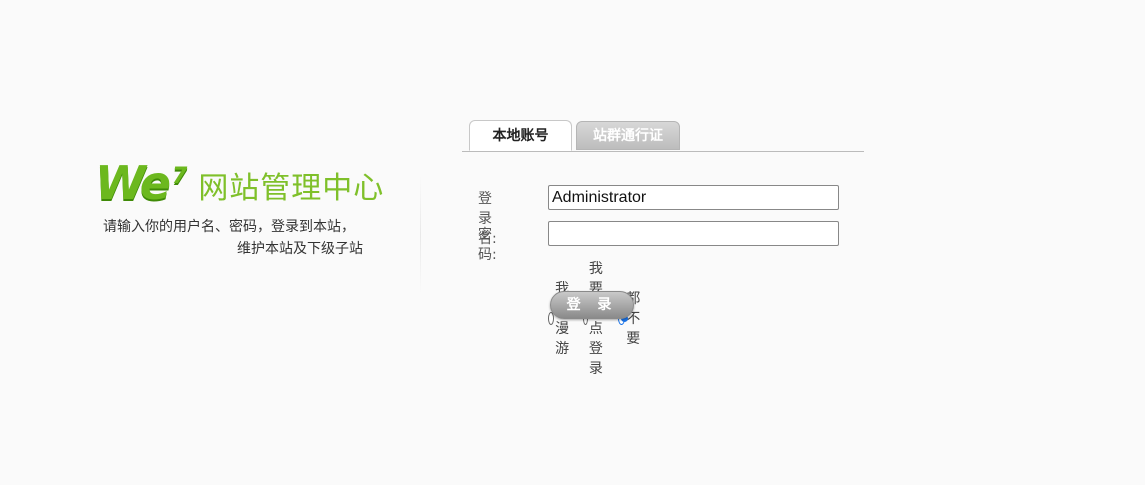 This screenshot has height=485, width=1145. Describe the element at coordinates (693, 197) in the screenshot. I see `username-input` at that location.